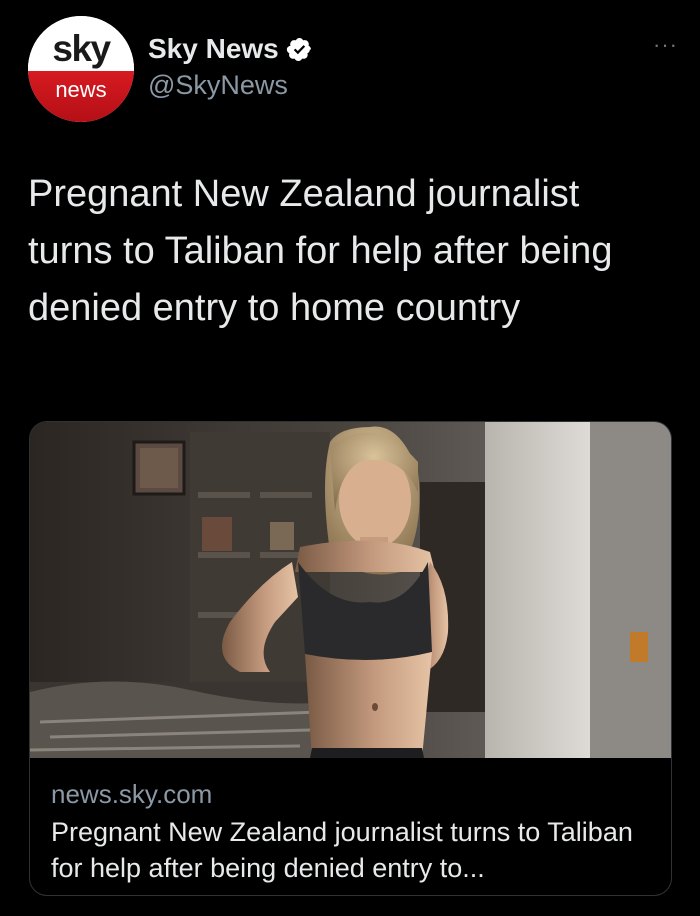  I want to click on more-options-icon: ···, so click(665, 45).